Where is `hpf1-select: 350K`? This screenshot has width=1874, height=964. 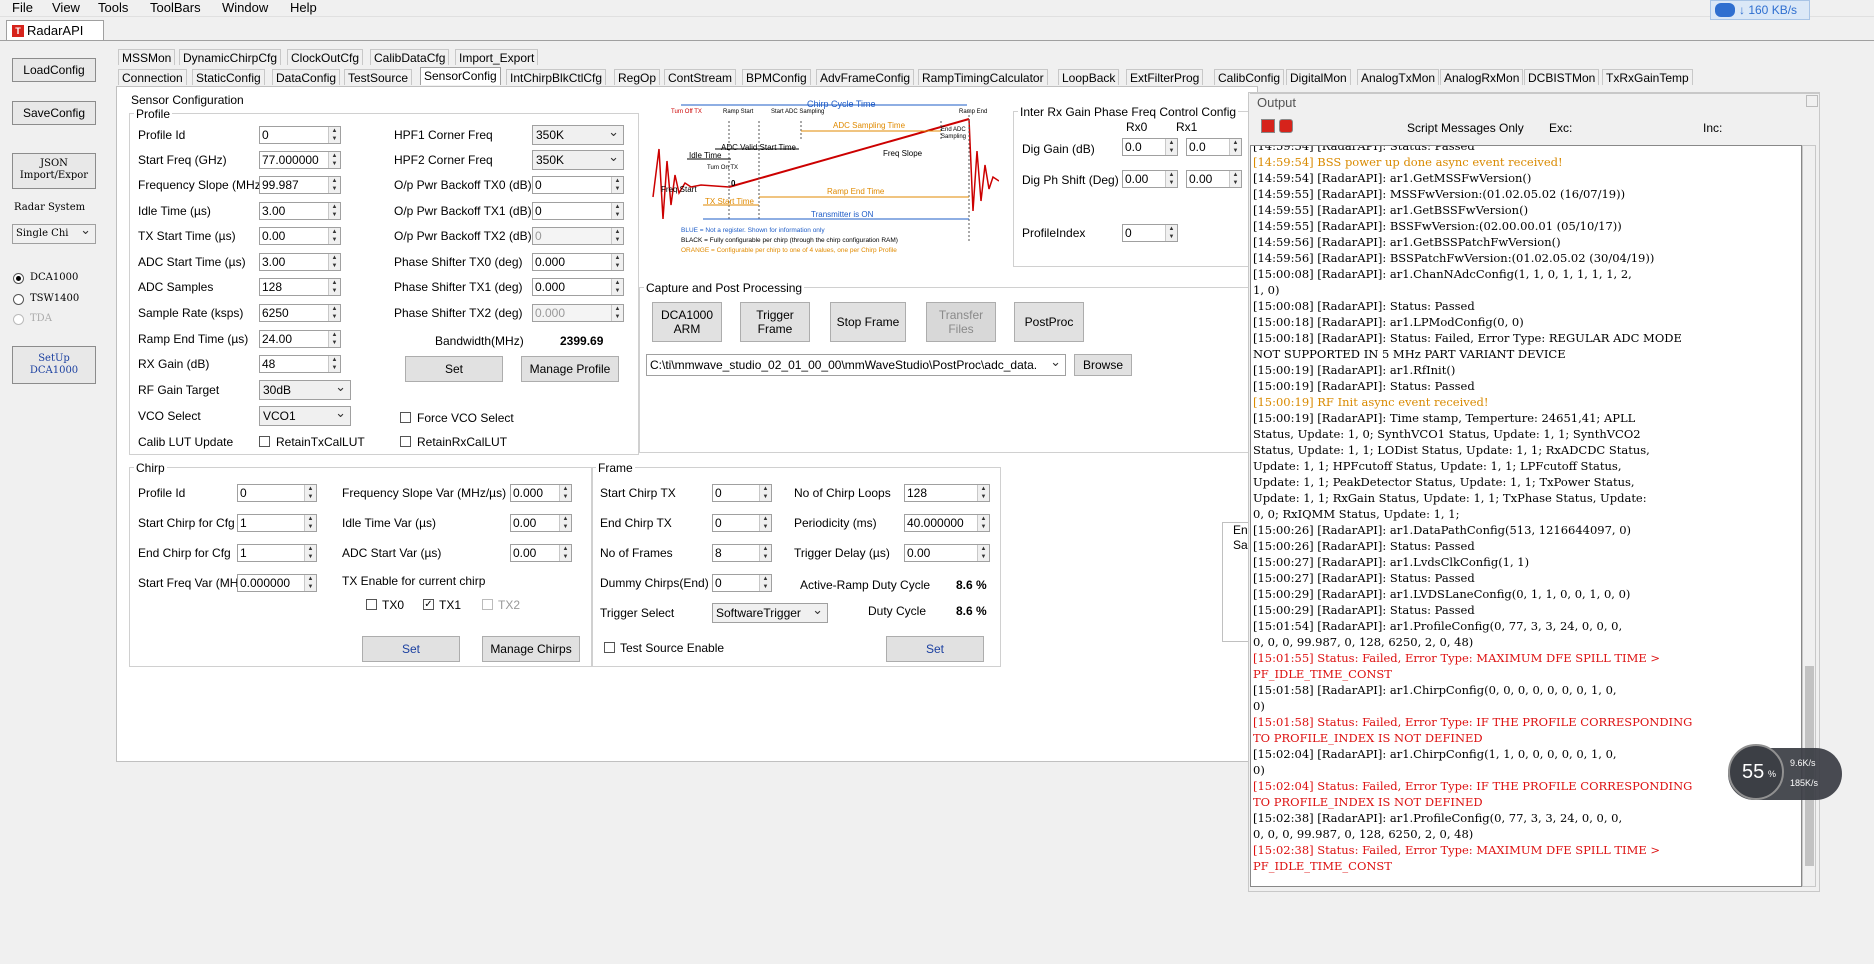 hpf1-select: 350K is located at coordinates (578, 135).